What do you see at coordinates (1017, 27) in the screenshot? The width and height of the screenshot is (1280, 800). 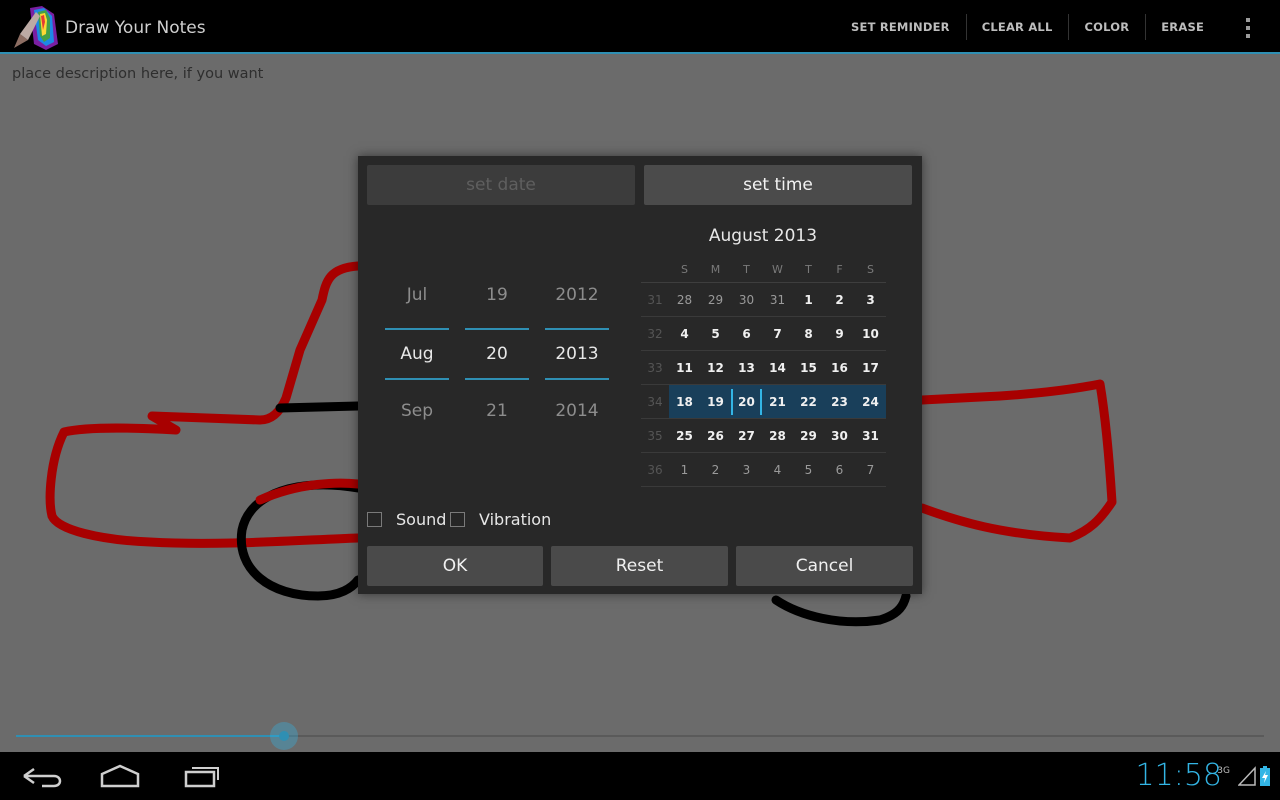 I see `clear-all-button: CLEAR ALL` at bounding box center [1017, 27].